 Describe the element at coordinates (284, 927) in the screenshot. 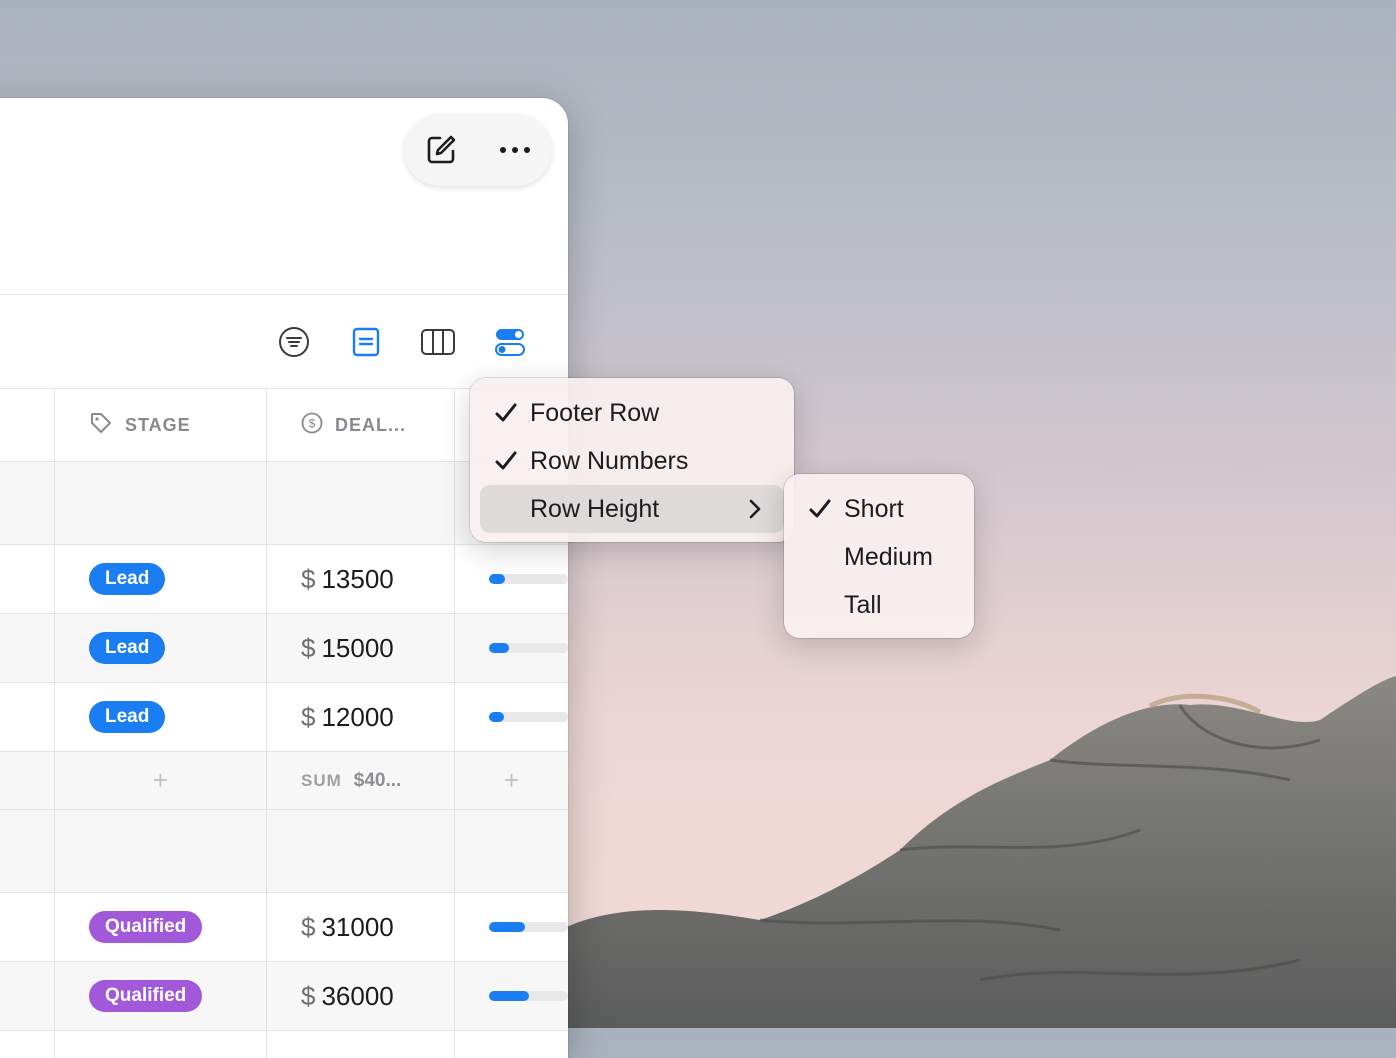

I see `table-row: Qualified $31000` at that location.